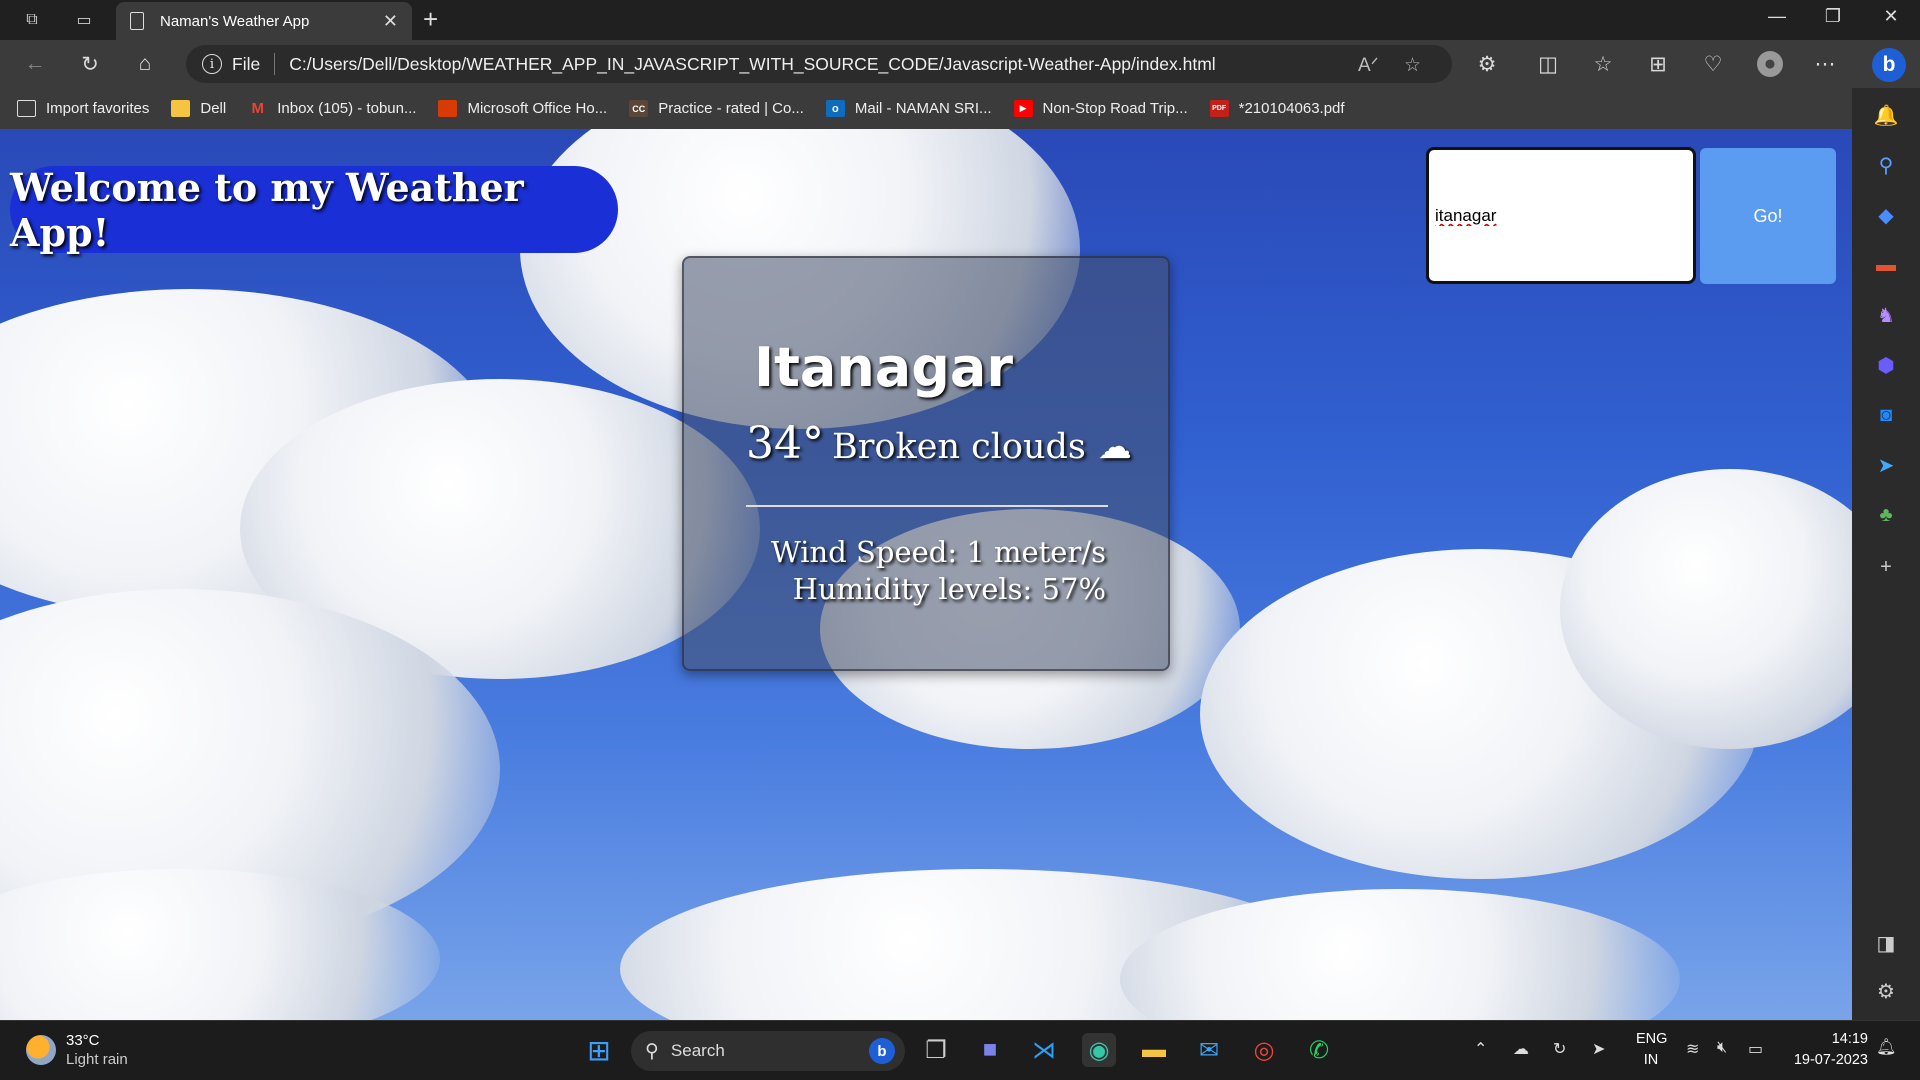  Describe the element at coordinates (235, 21) in the screenshot. I see `tab-title: Naman's Weather App` at that location.